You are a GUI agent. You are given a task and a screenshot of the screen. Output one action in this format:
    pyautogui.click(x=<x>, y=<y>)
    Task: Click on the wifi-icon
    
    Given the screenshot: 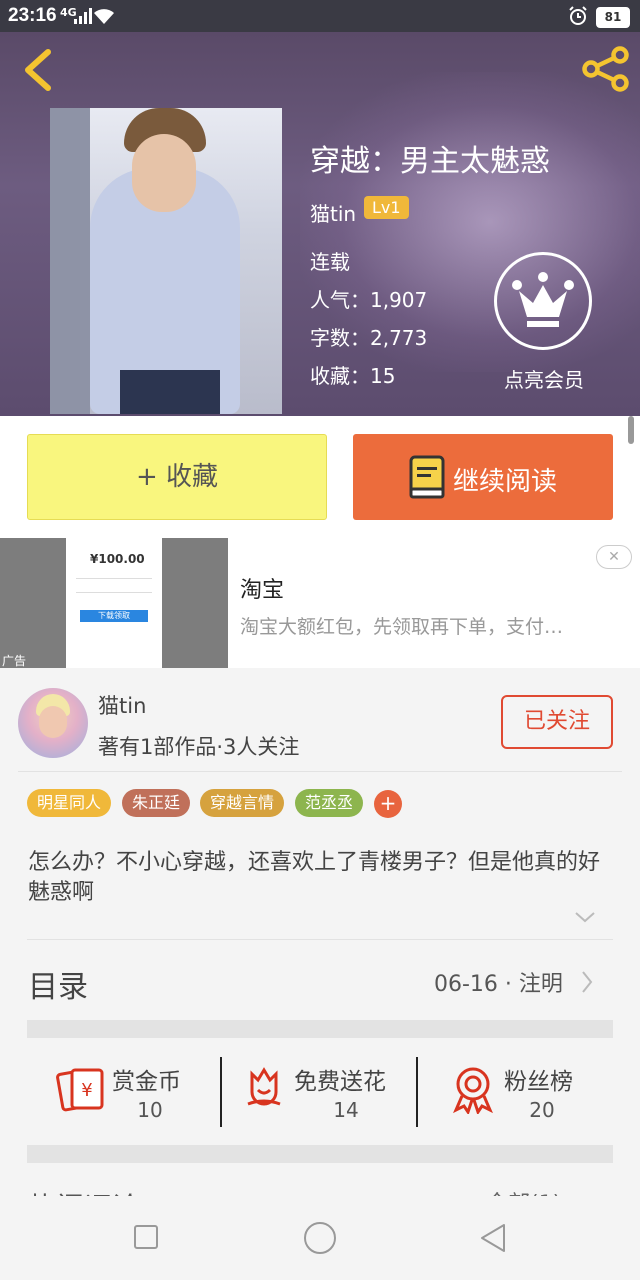 What is the action you would take?
    pyautogui.click(x=104, y=16)
    